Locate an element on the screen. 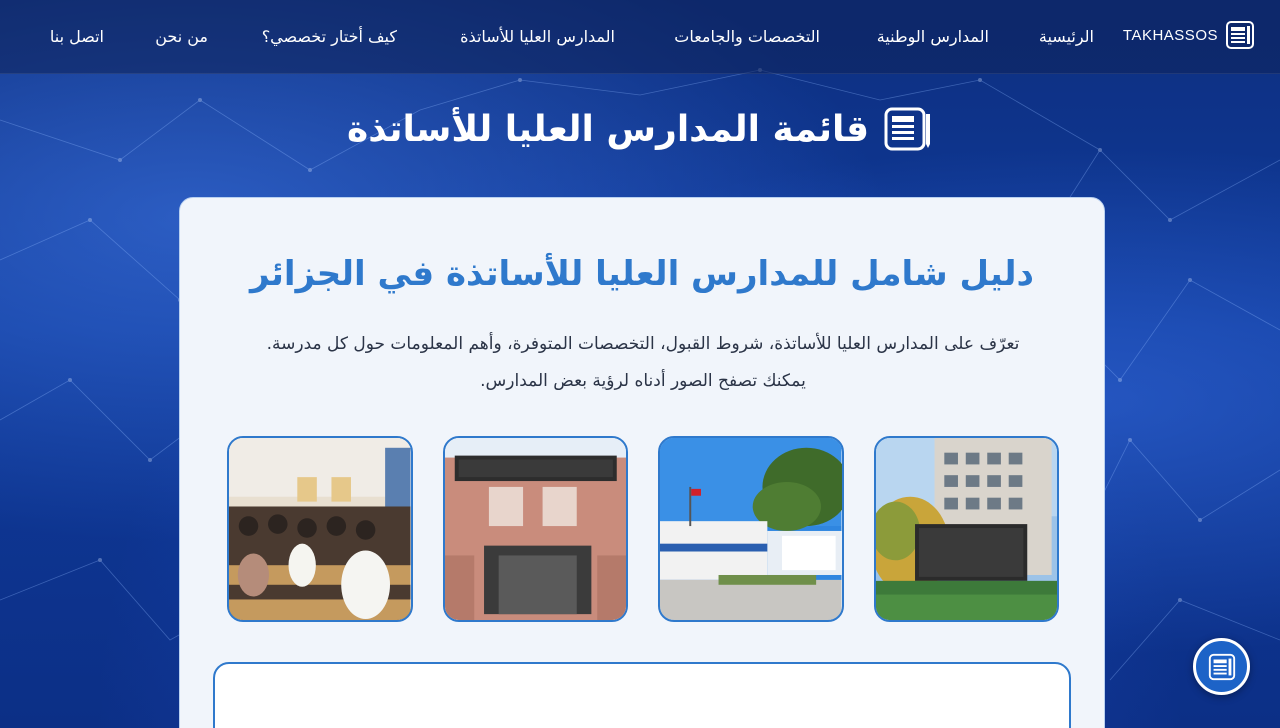 The image size is (1280, 728). nav-item-about: من نحن is located at coordinates (181, 36).